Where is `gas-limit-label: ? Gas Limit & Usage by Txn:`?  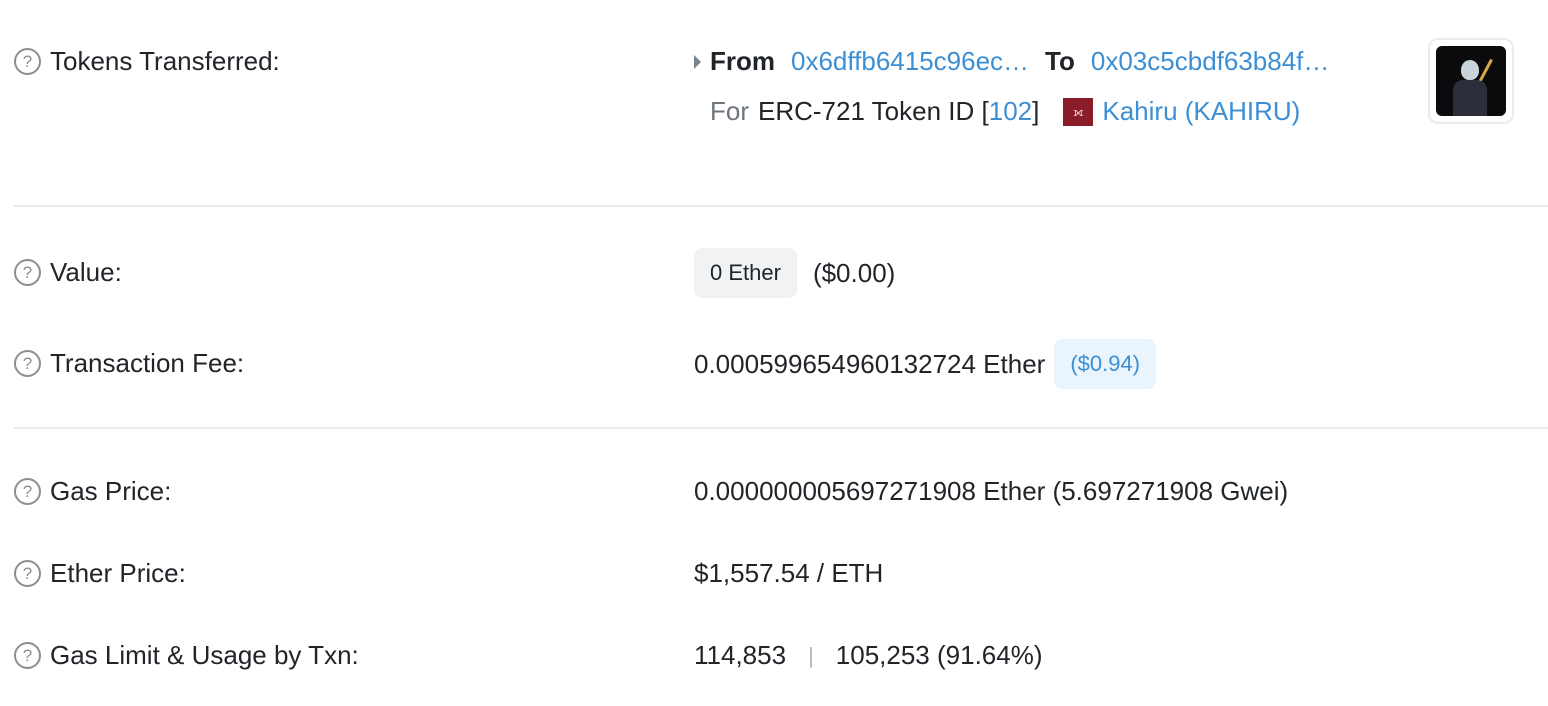
gas-limit-label: ? Gas Limit & Usage by Txn: is located at coordinates (186, 655).